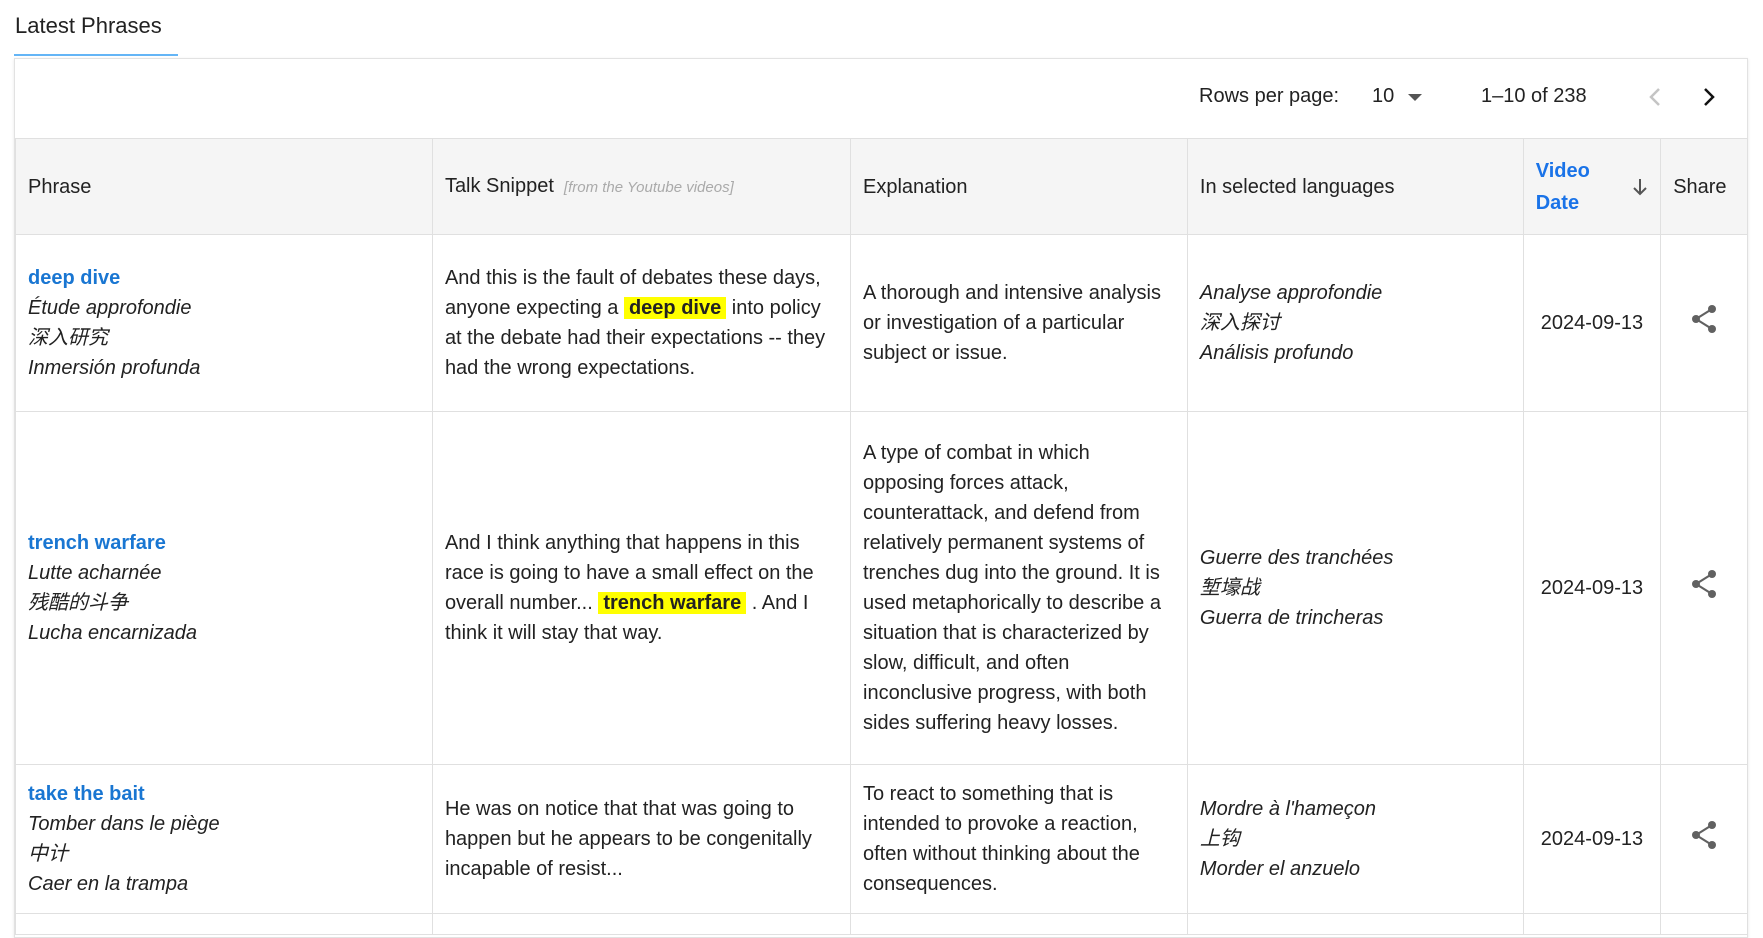  I want to click on language-translation: 堑壕战, so click(1229, 588).